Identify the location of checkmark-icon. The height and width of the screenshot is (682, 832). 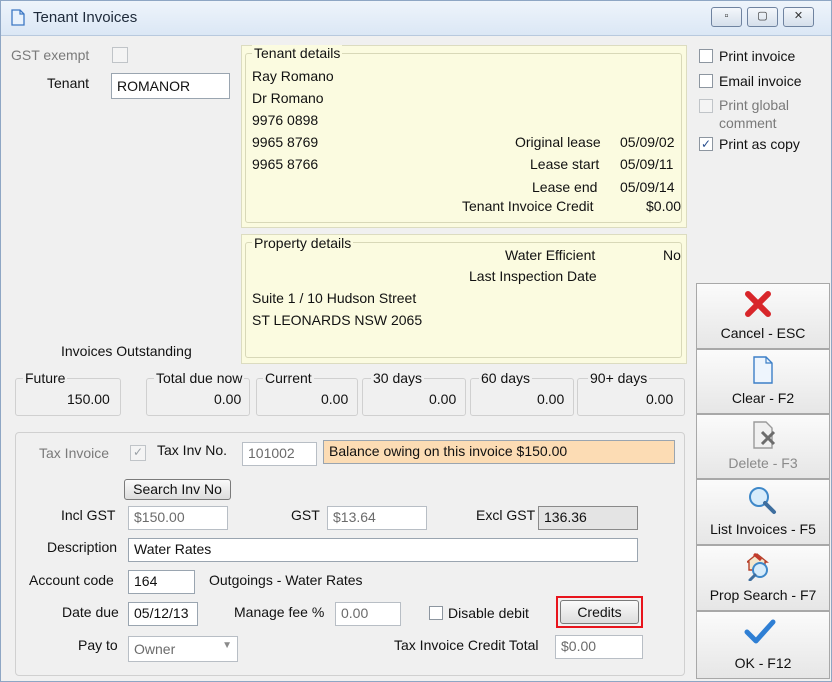
(760, 631).